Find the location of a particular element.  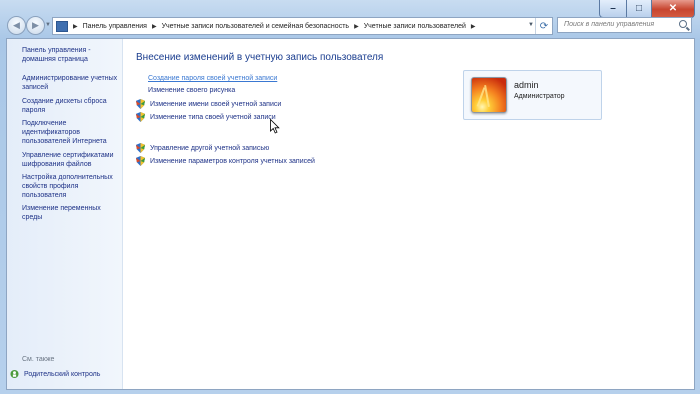

back-button: ◀ is located at coordinates (16, 25).